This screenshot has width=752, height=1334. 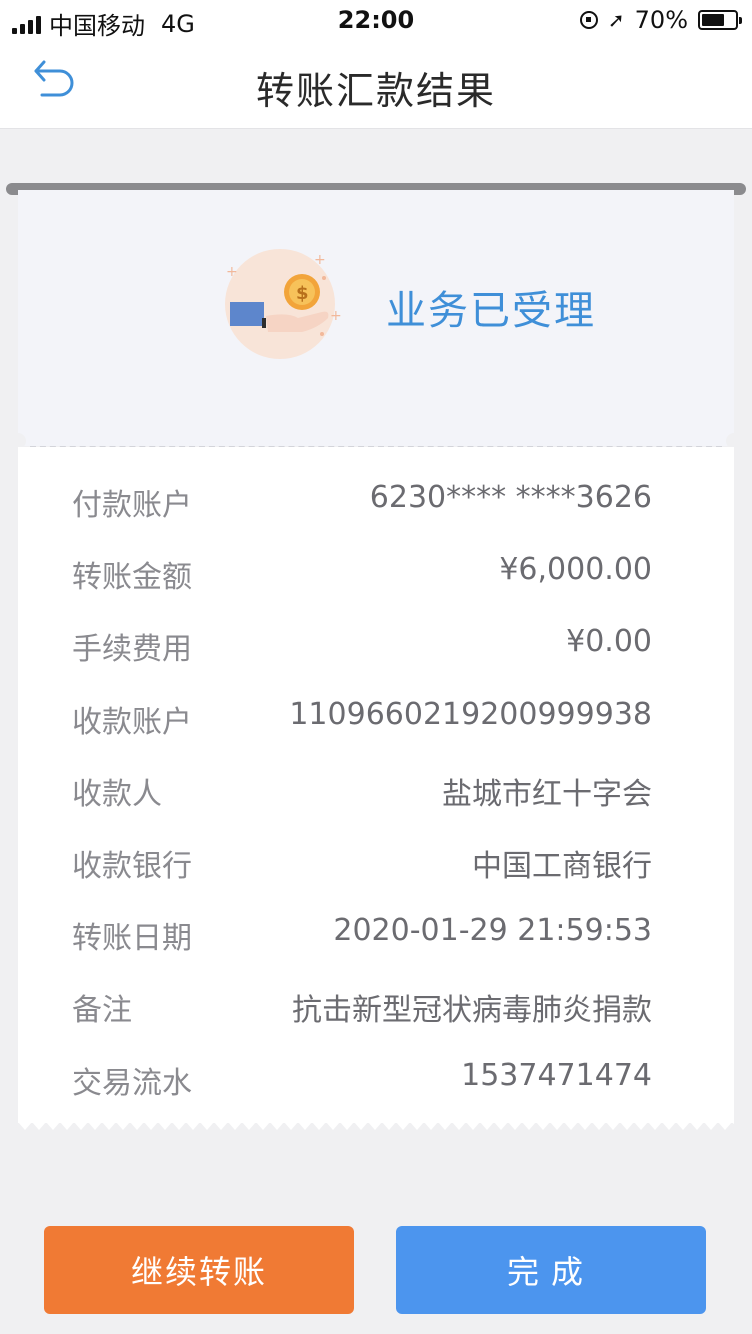 I want to click on detail-label: 交易流水, so click(x=132, y=1083).